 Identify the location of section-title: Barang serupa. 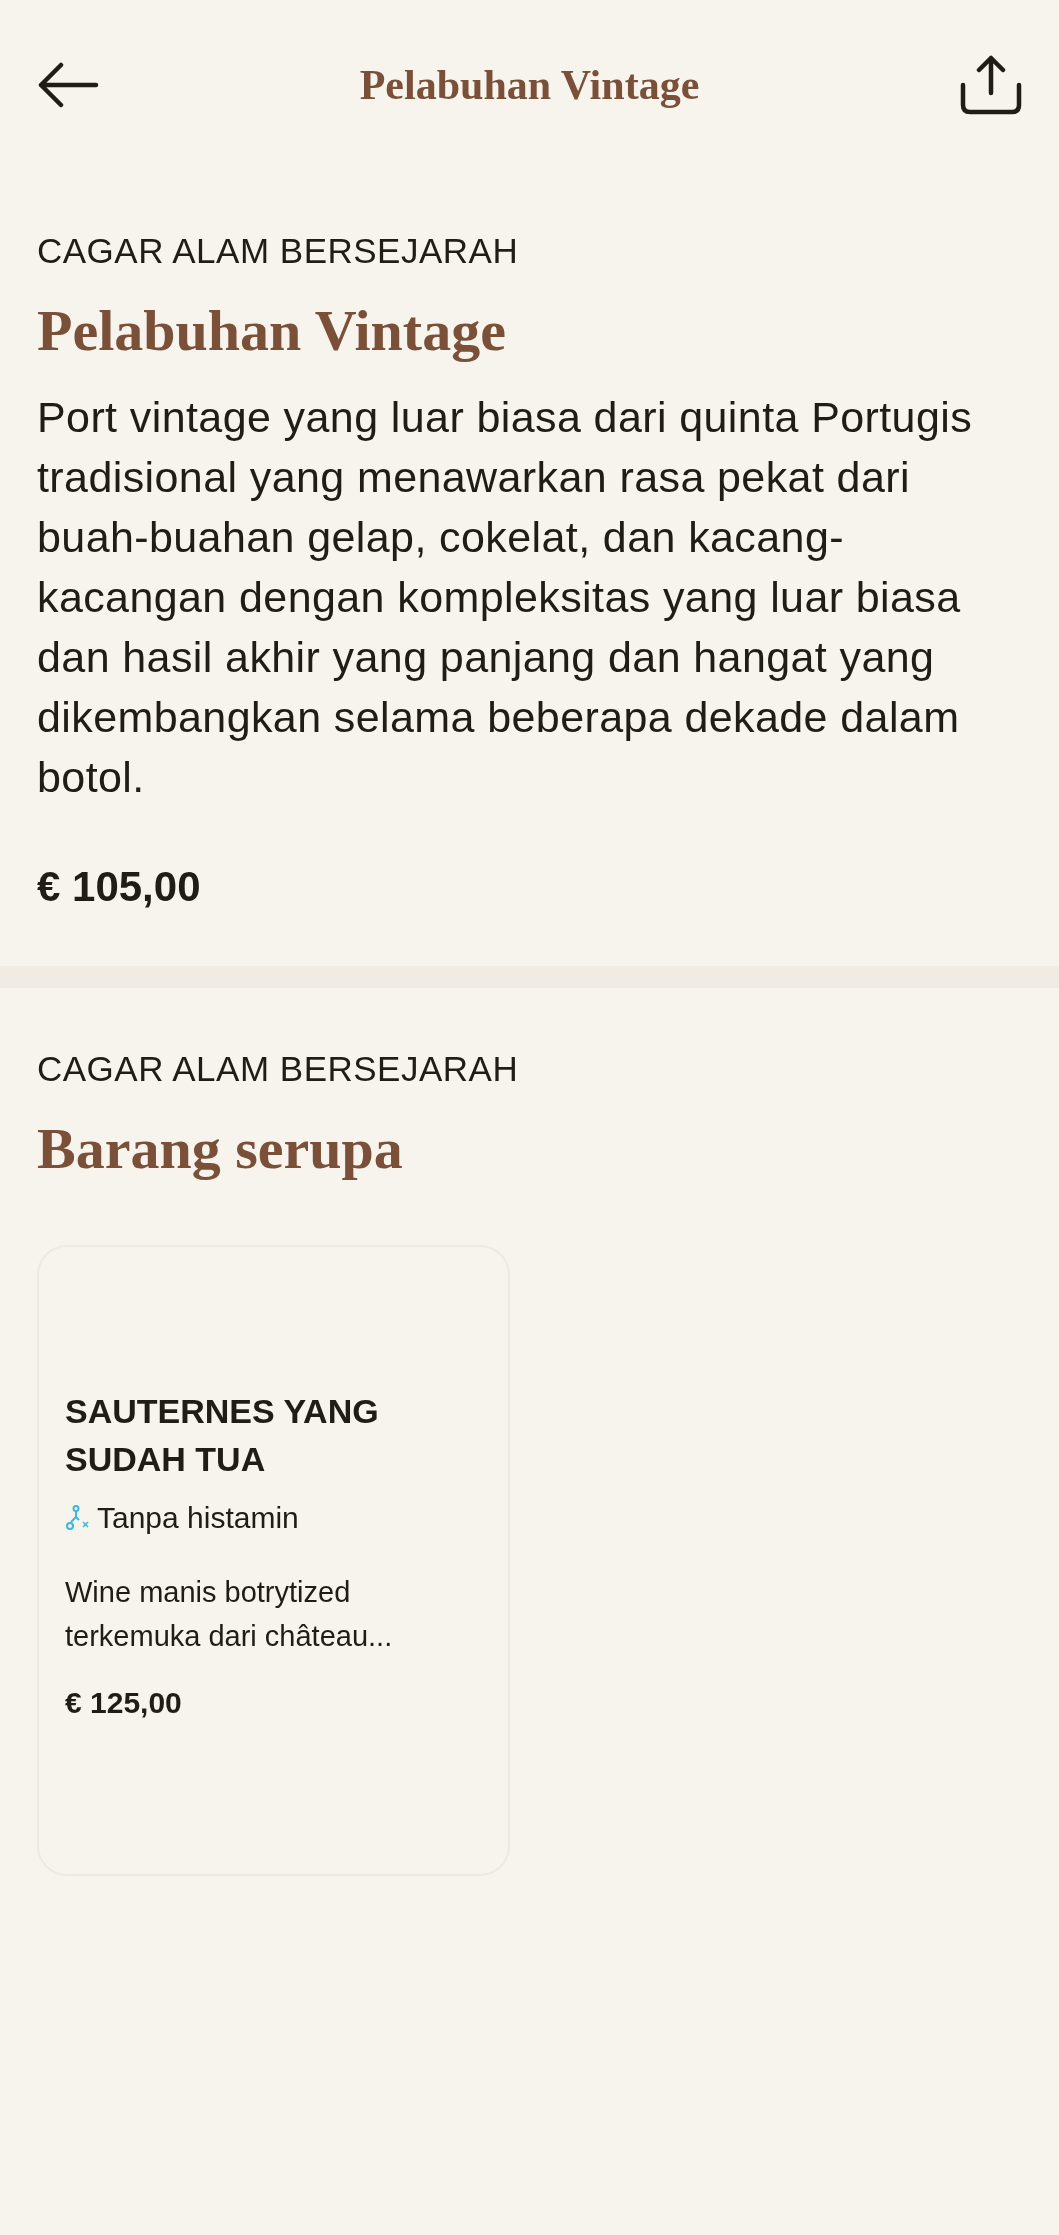
(220, 1148).